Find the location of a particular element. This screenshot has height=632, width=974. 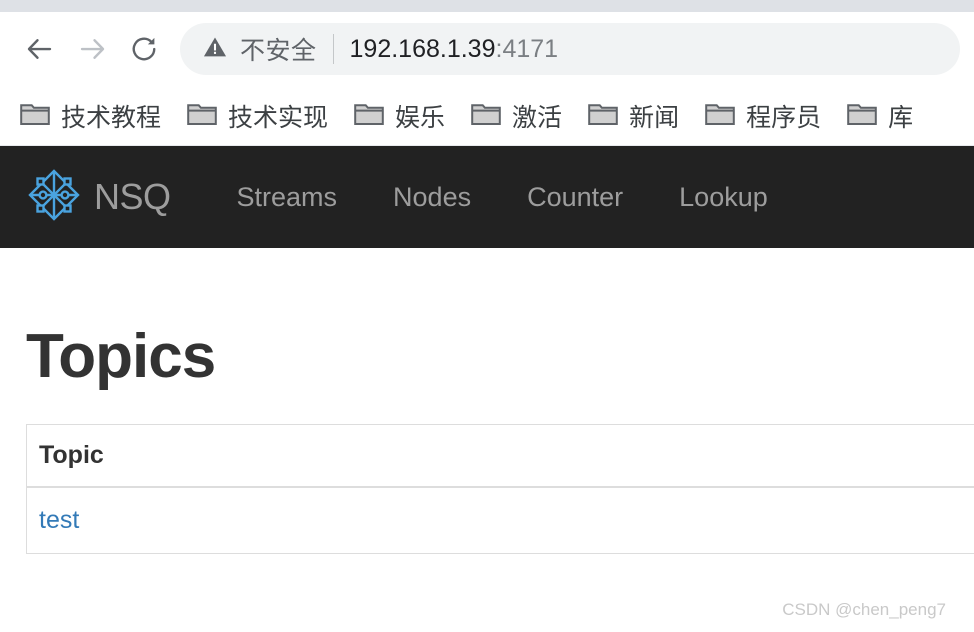

bookmark-item: 激活 is located at coordinates (516, 116).